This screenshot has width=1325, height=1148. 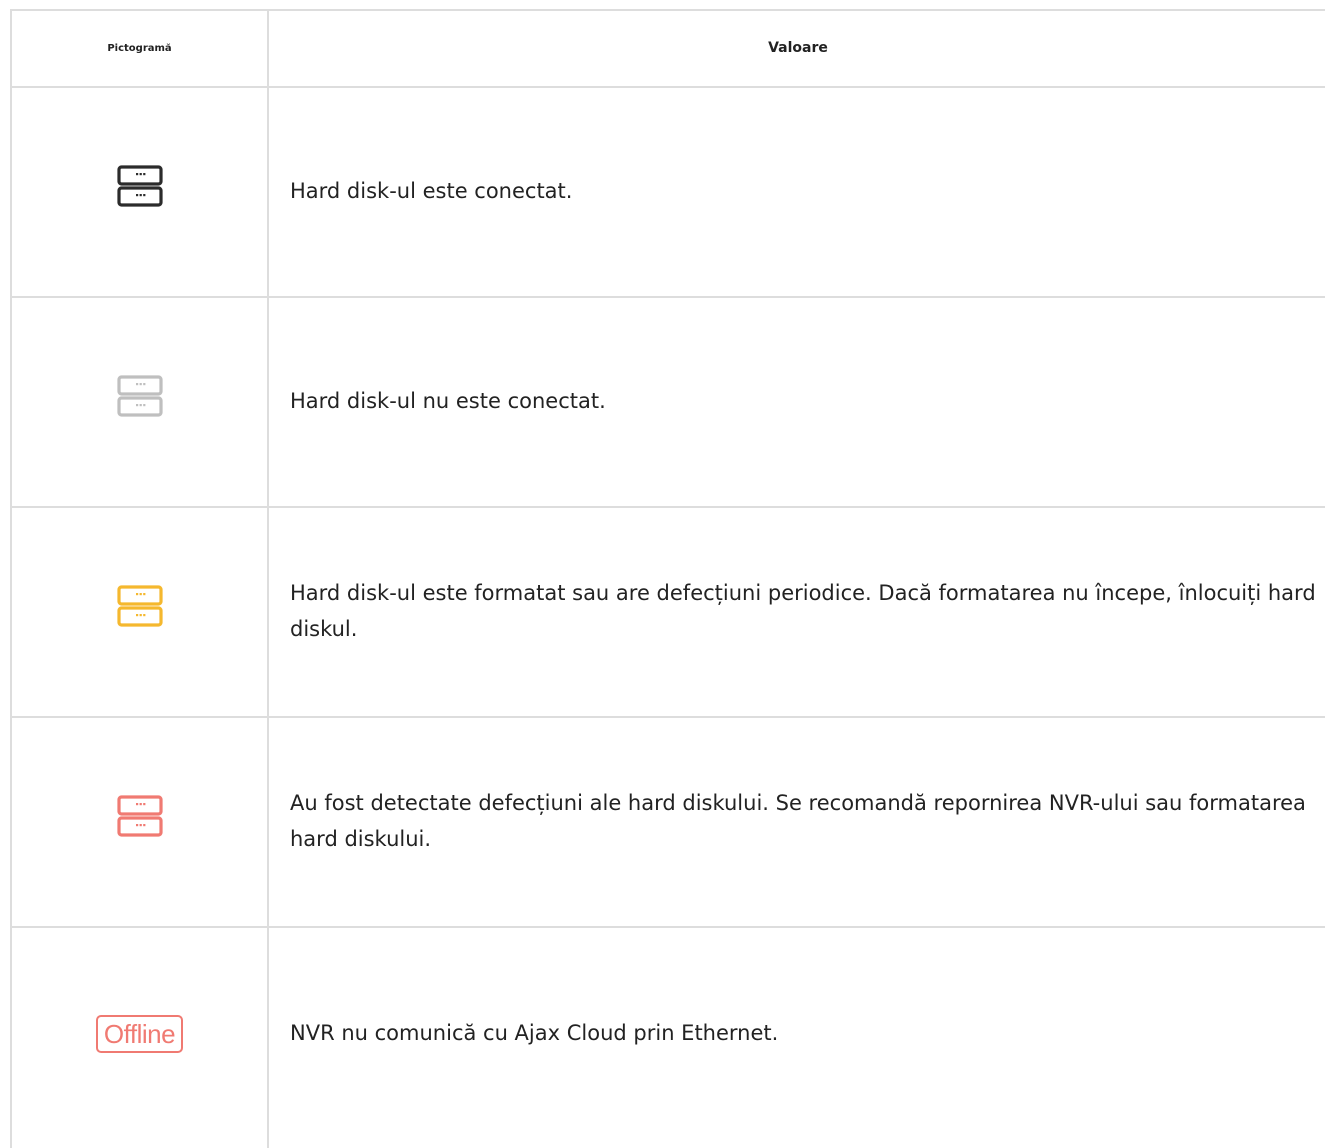 What do you see at coordinates (139, 606) in the screenshot?
I see `hdd-formatting-icon` at bounding box center [139, 606].